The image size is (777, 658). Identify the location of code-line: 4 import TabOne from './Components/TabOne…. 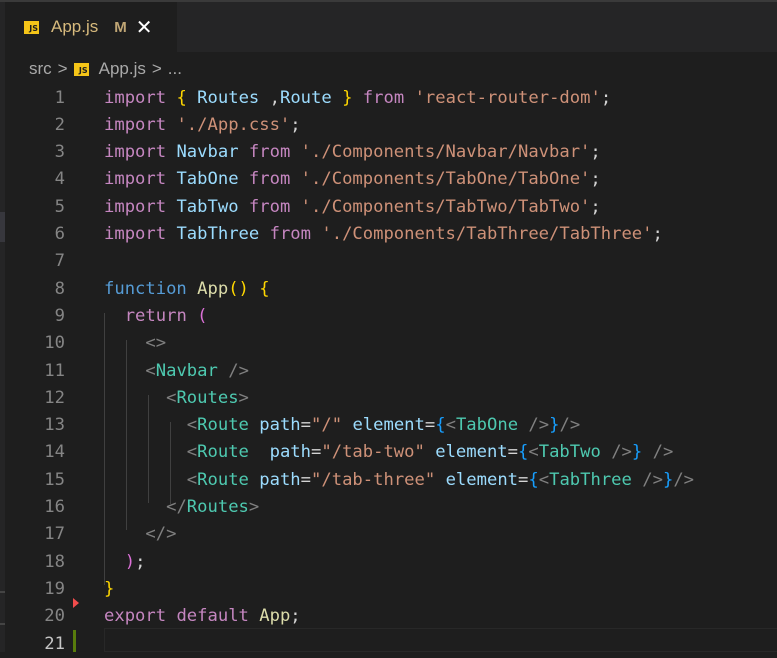
(388, 179).